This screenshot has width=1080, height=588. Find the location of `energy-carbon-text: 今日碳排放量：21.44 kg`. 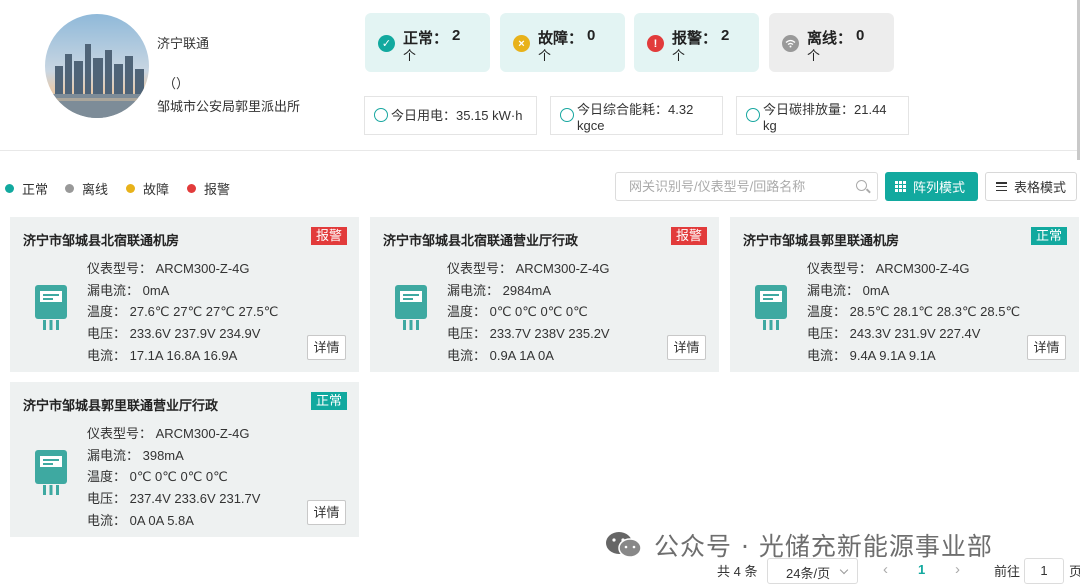

energy-carbon-text: 今日碳排放量：21.44 kg is located at coordinates (825, 118).